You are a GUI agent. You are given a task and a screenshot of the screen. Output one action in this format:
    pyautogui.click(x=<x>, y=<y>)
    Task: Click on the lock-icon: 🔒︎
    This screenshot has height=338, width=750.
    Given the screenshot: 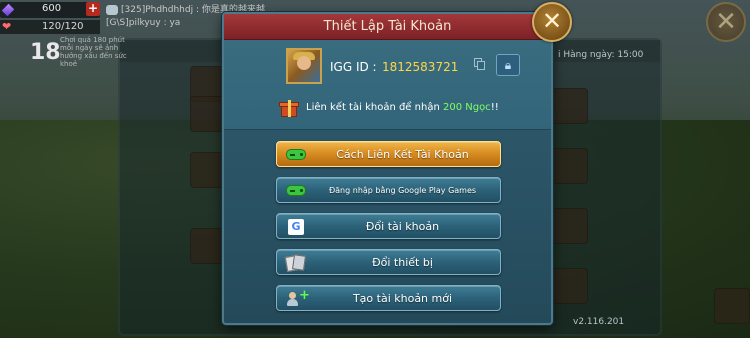 What is the action you would take?
    pyautogui.click(x=508, y=65)
    